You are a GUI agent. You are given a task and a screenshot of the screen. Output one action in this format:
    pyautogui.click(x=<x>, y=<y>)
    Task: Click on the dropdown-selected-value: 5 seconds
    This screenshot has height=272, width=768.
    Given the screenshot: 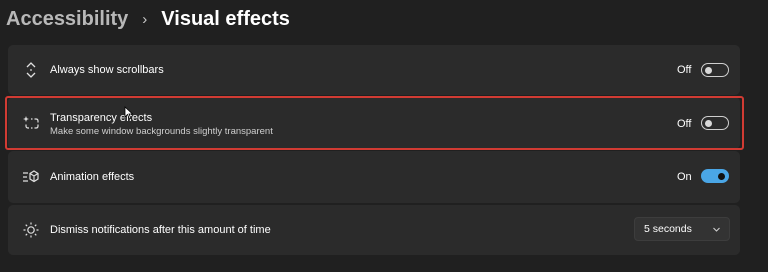 What is the action you would take?
    pyautogui.click(x=668, y=229)
    